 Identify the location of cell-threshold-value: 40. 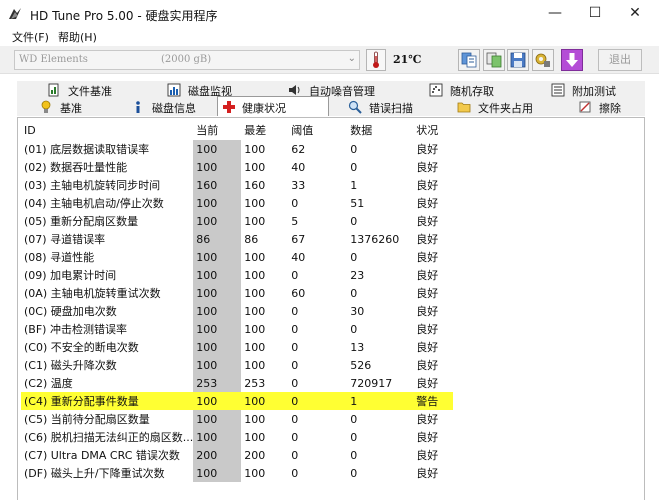
(298, 167).